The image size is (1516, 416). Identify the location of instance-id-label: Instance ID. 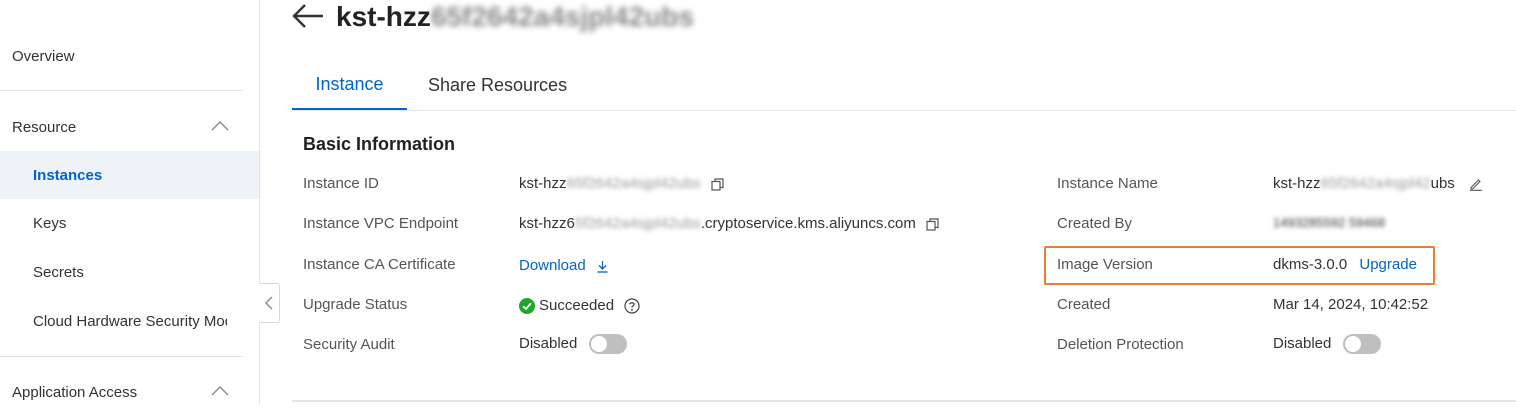
(341, 183).